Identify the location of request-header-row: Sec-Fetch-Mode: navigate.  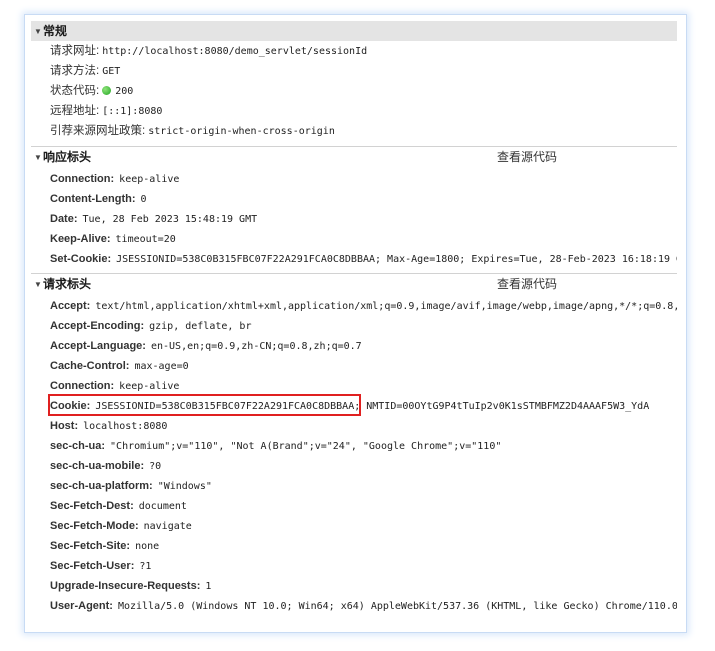
(121, 526).